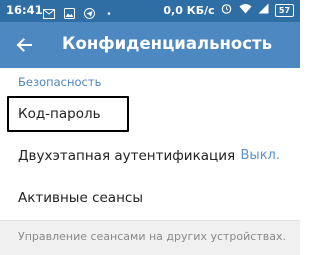  Describe the element at coordinates (127, 156) in the screenshot. I see `row-label: Двухэтапная аутентификация` at that location.